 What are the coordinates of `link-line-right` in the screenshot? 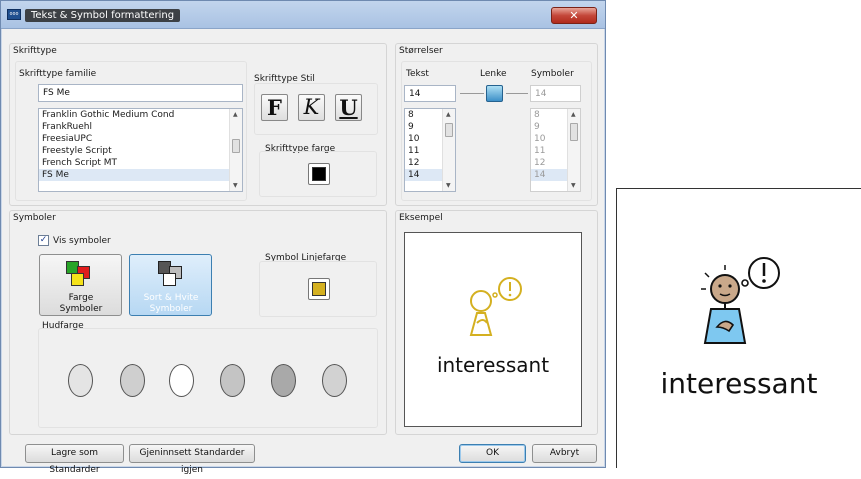 It's located at (517, 93).